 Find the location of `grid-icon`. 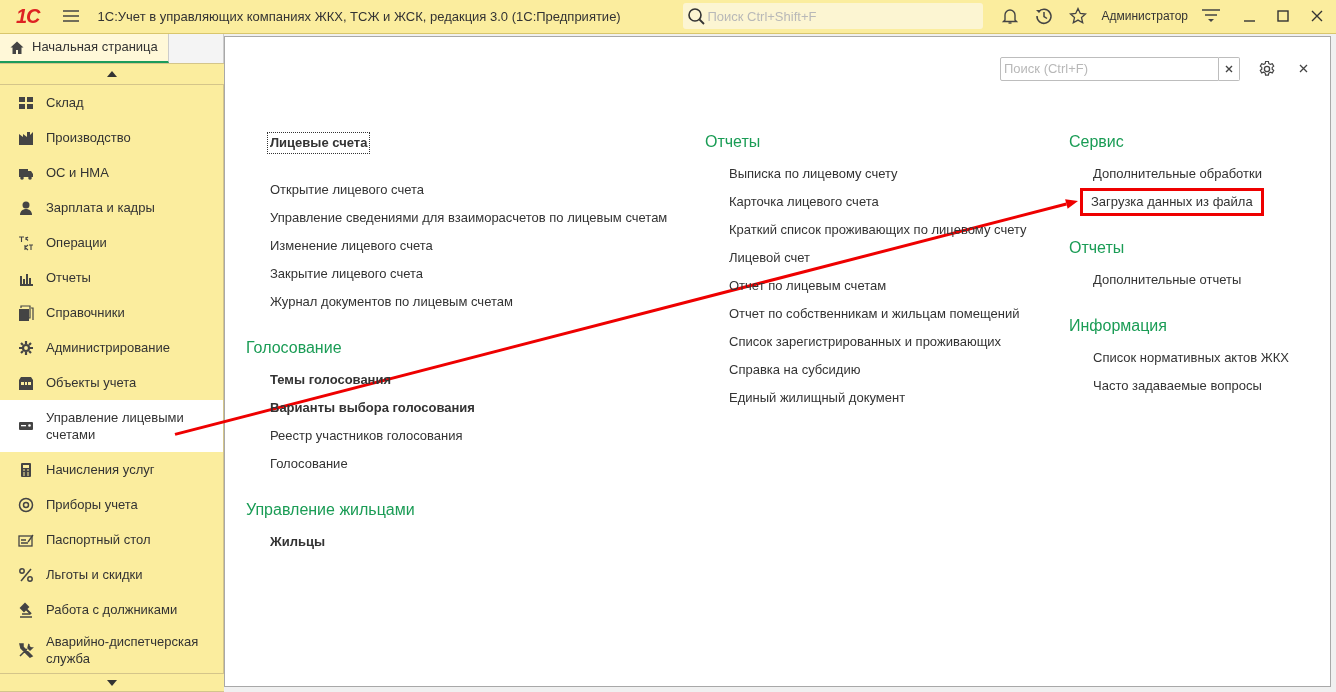

grid-icon is located at coordinates (26, 102).